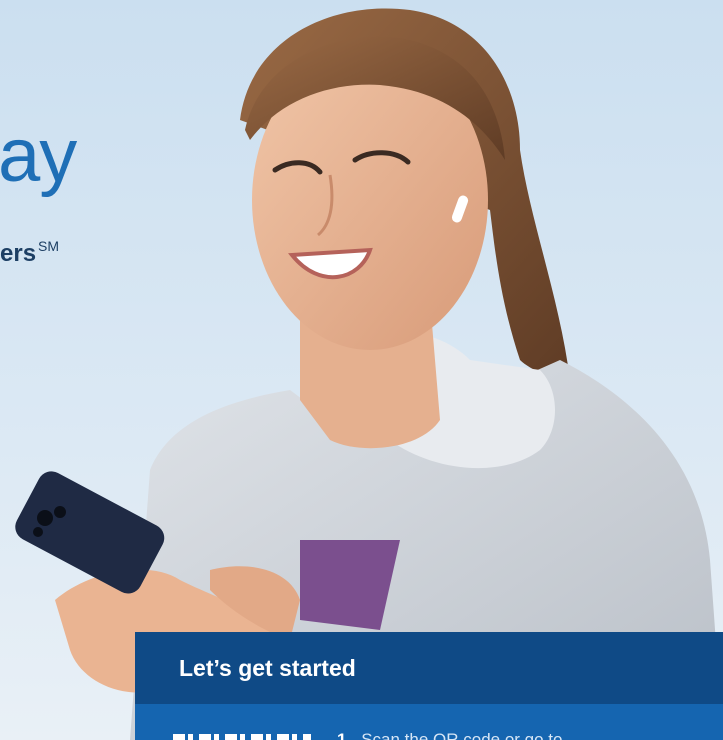 The image size is (723, 740). Describe the element at coordinates (38, 155) in the screenshot. I see `hero-headline-fragment: ay` at that location.